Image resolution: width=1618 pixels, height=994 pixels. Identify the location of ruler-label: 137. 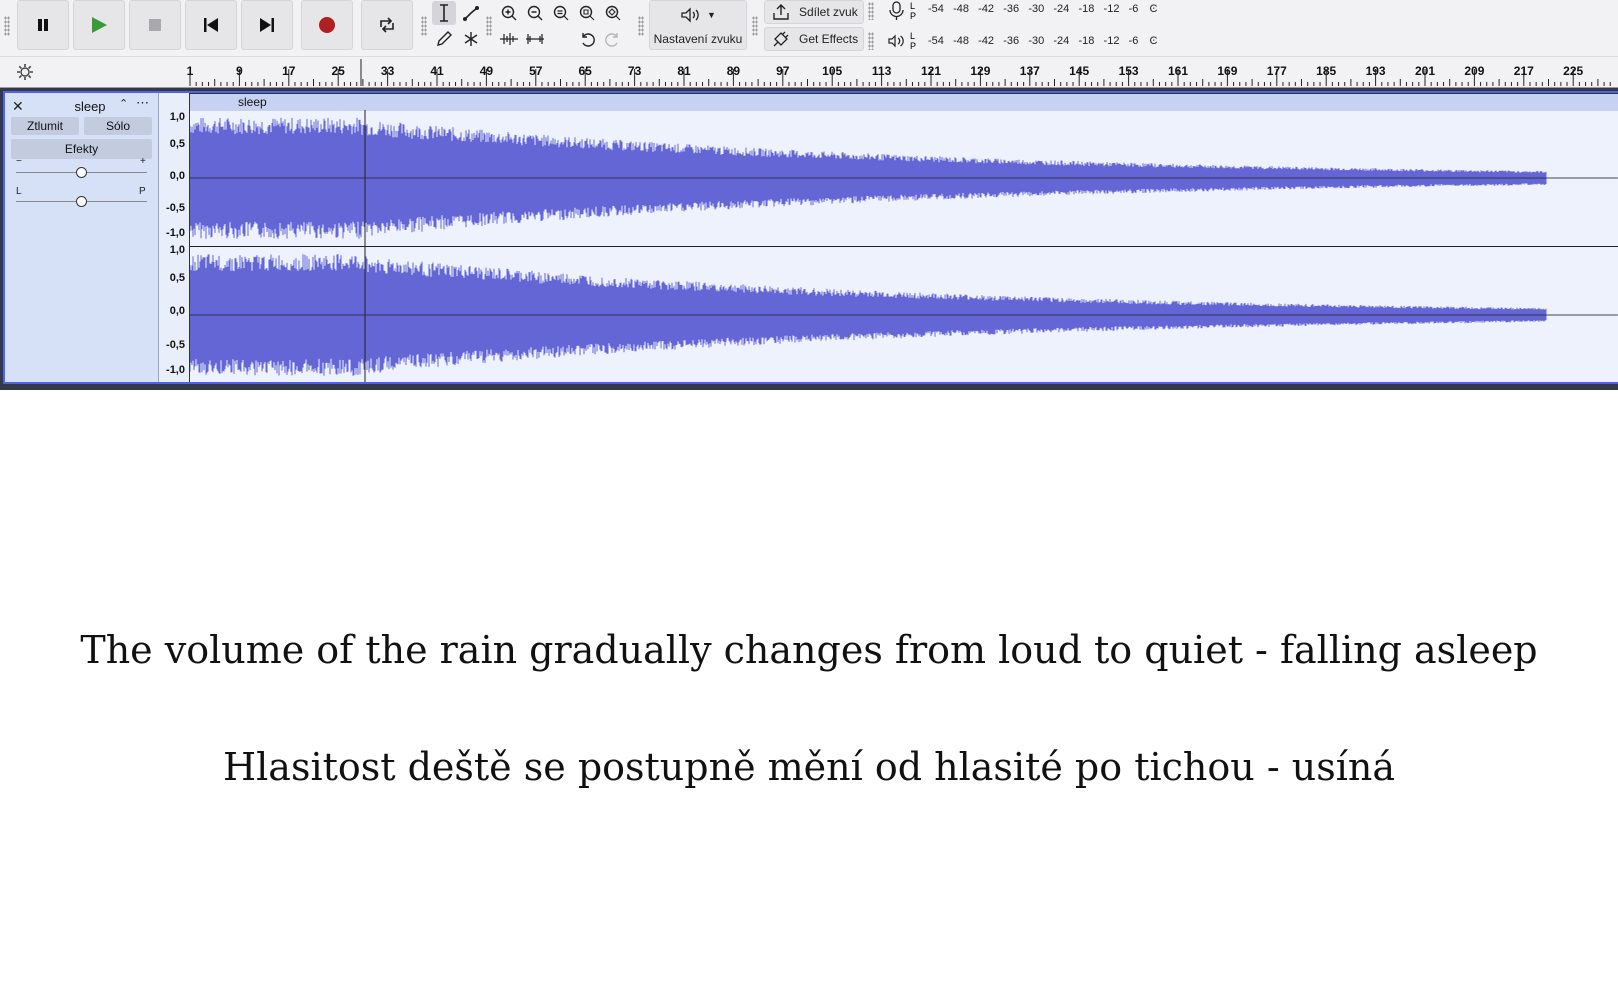
(1029, 71).